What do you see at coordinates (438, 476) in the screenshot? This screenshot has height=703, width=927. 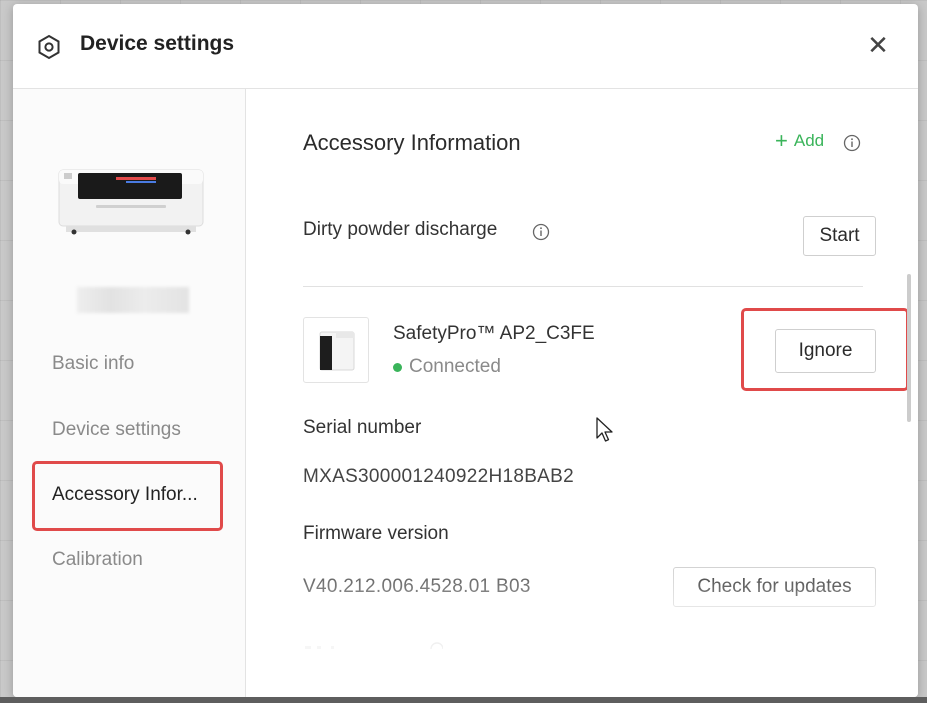 I see `serial-number-value: MXAS300001240922H18BAB2` at bounding box center [438, 476].